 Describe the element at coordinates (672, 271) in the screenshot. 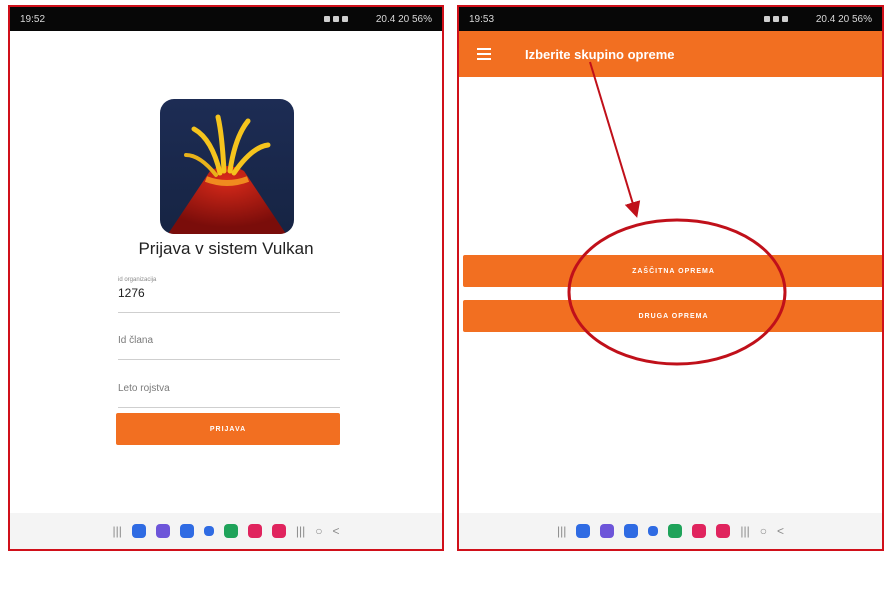

I see `protective-equipment-button: ZAŠČITNA OPREMA` at that location.